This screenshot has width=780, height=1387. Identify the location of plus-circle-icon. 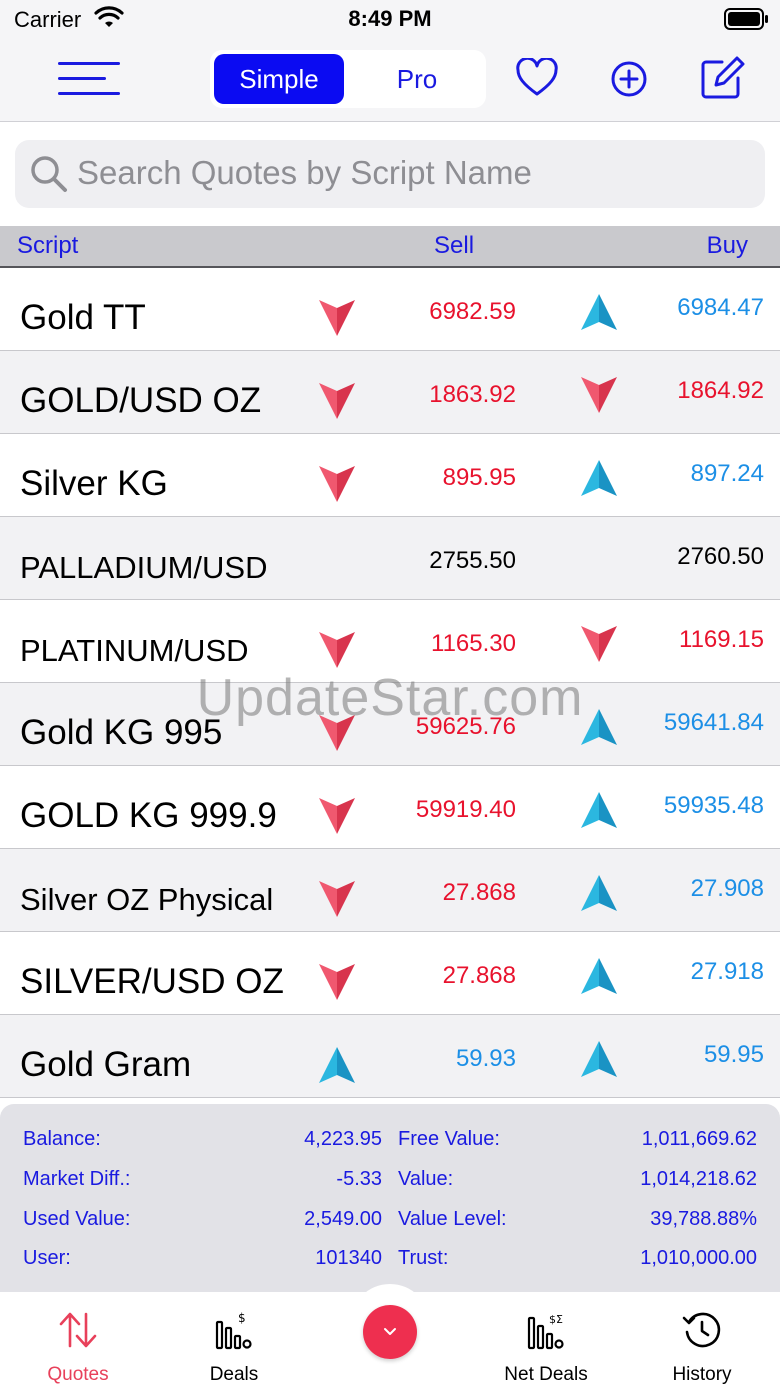
(629, 79).